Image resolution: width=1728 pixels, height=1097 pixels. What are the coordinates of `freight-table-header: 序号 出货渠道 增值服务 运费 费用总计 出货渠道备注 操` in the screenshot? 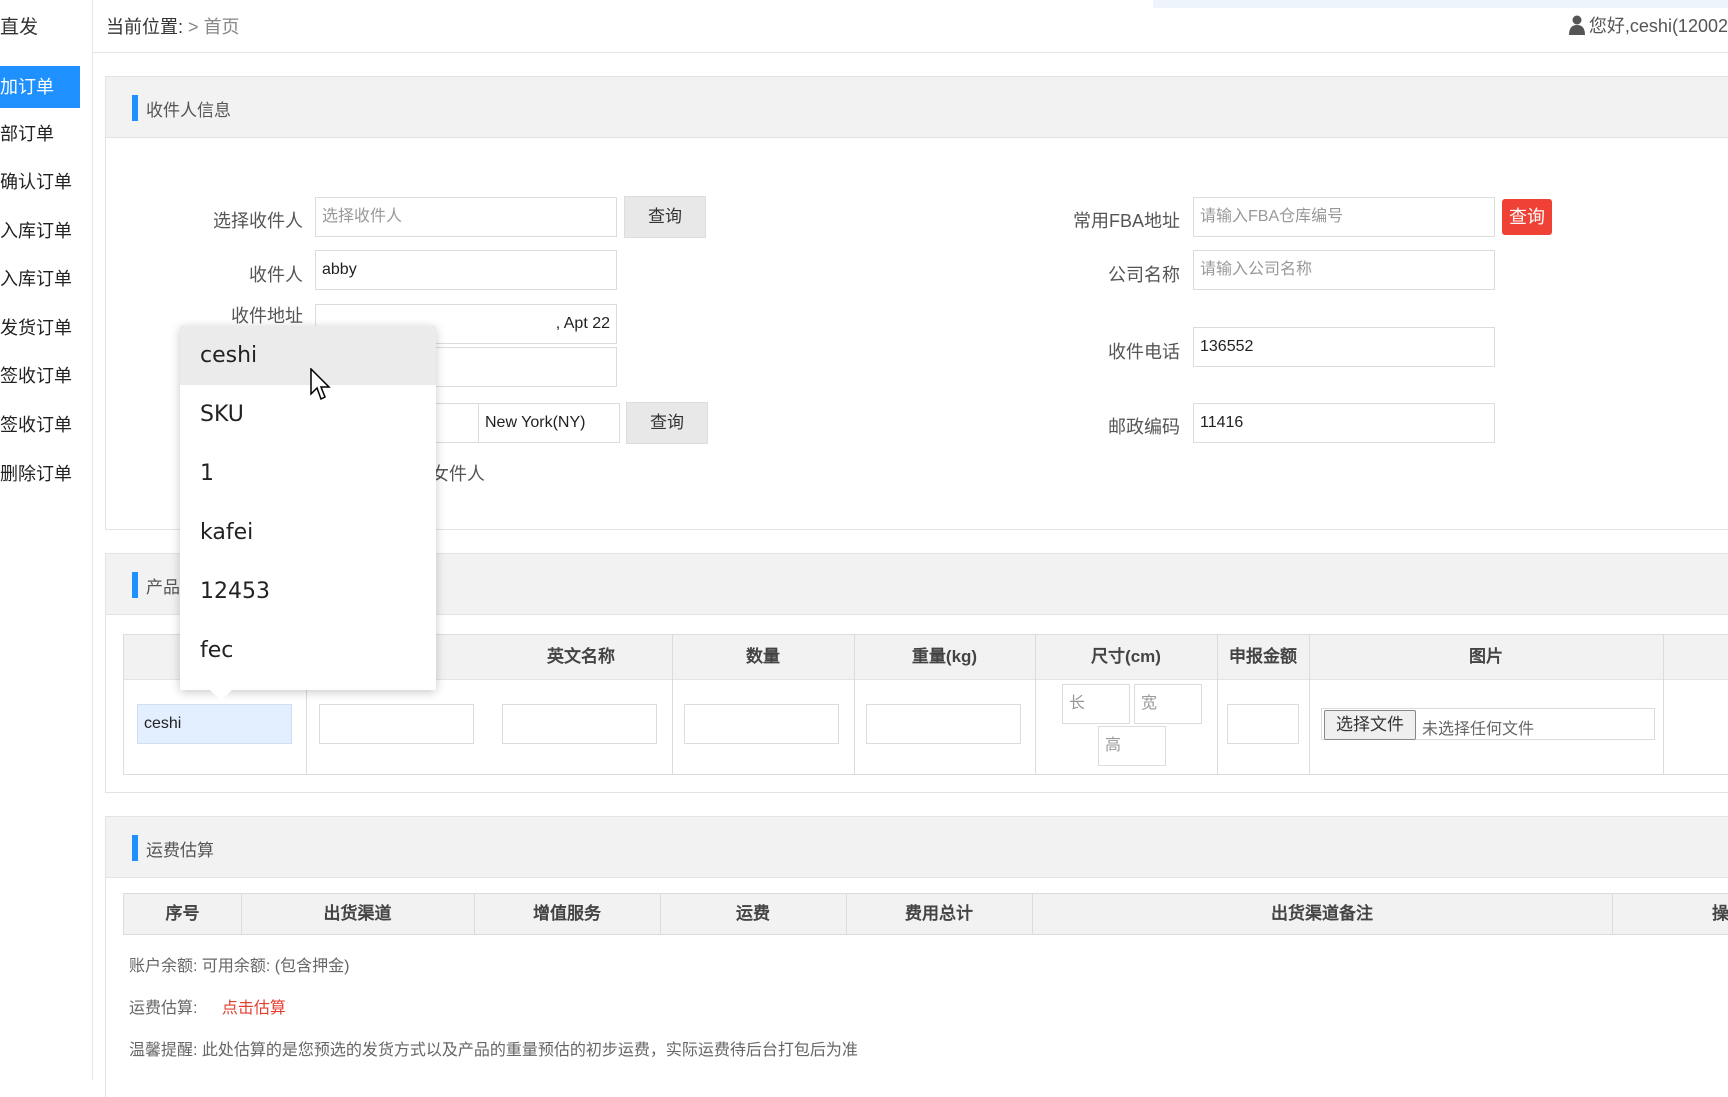 It's located at (925, 914).